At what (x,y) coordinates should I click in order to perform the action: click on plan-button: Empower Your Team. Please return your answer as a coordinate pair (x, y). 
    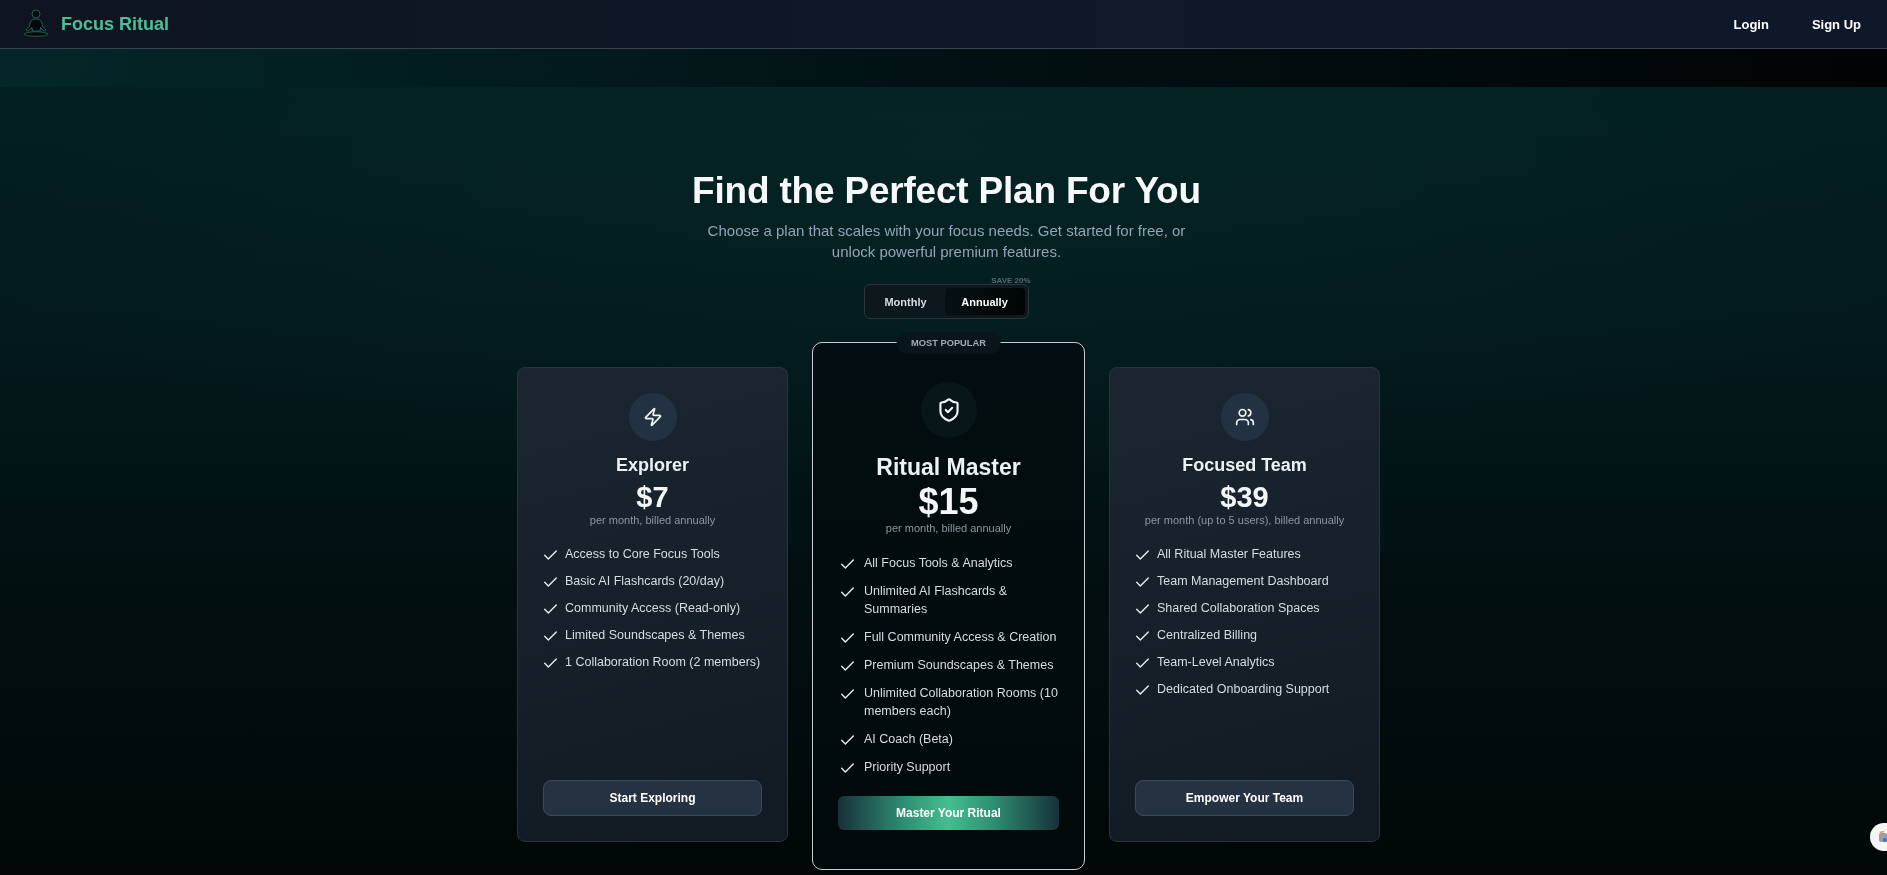
    Looking at the image, I should click on (1244, 798).